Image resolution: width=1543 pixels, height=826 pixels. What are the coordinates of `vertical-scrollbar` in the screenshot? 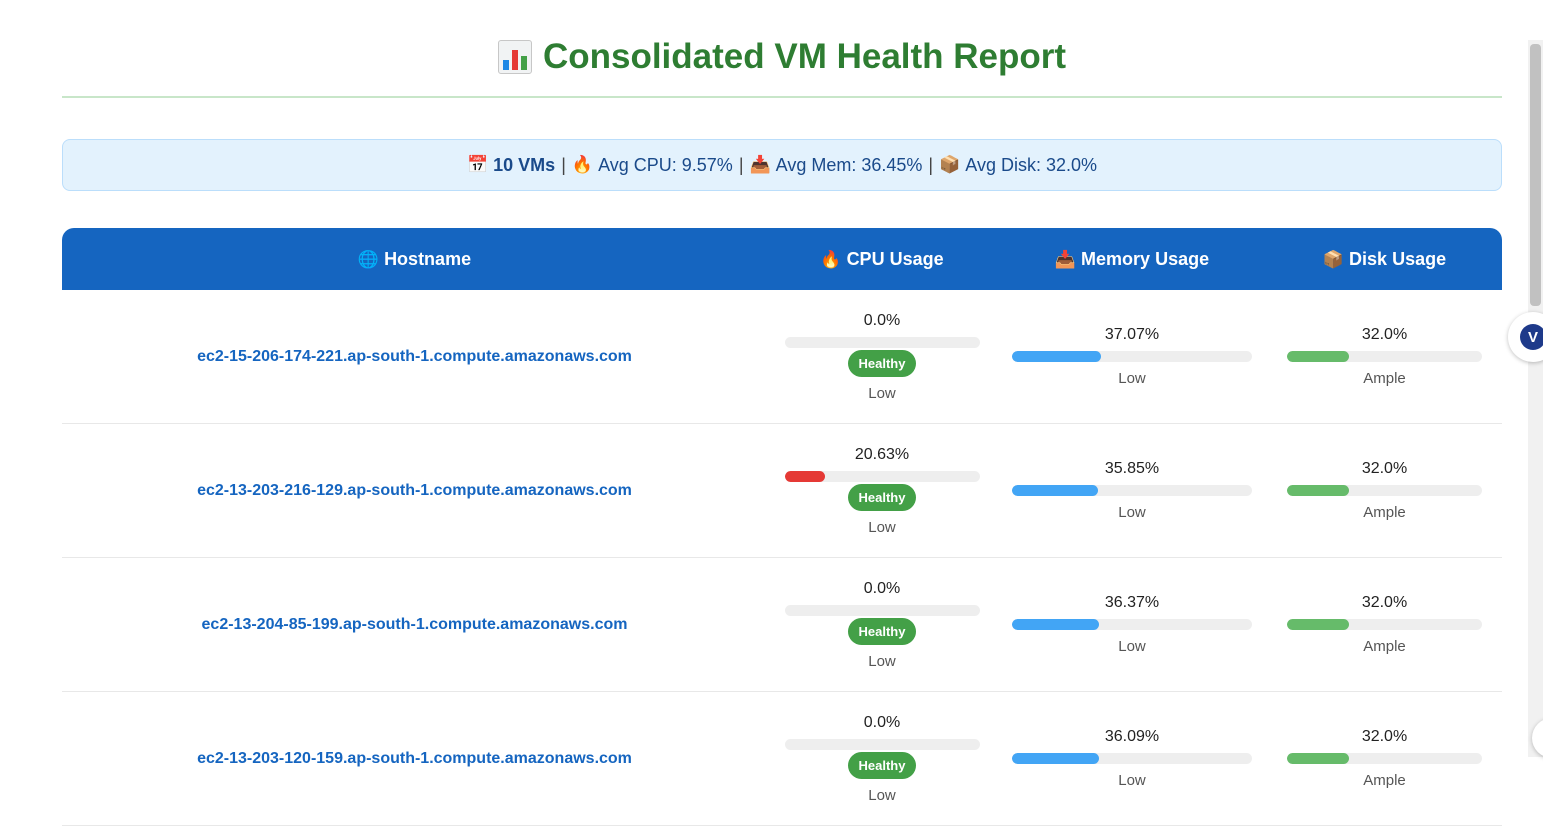 It's located at (1535, 398).